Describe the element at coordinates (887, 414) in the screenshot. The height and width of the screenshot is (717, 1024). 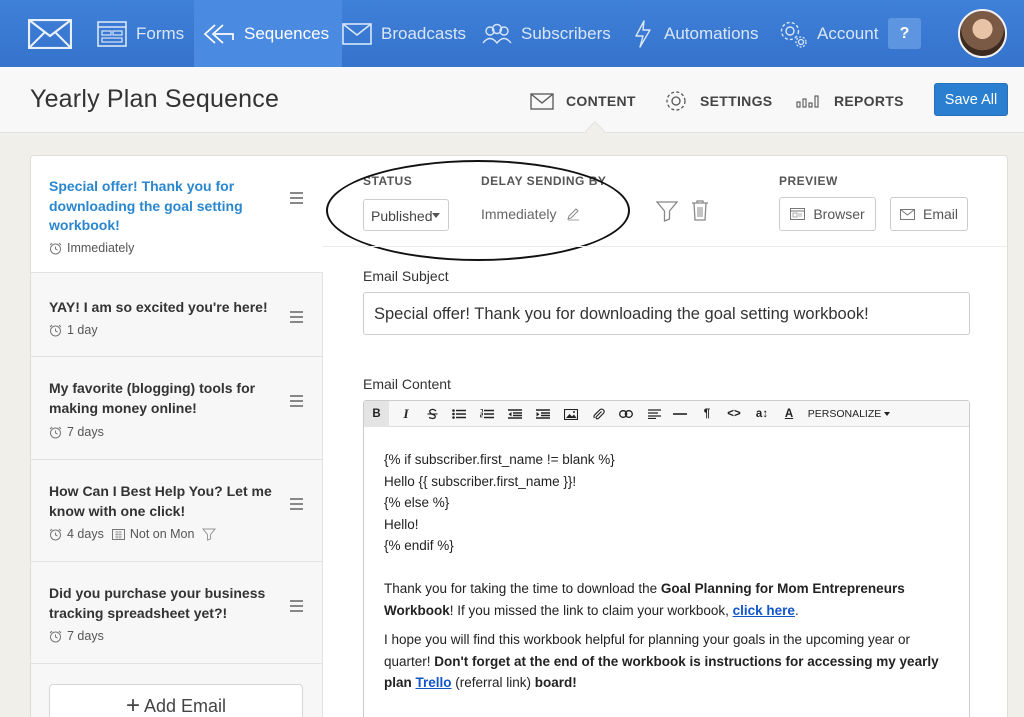
I see `caret-down-icon` at that location.